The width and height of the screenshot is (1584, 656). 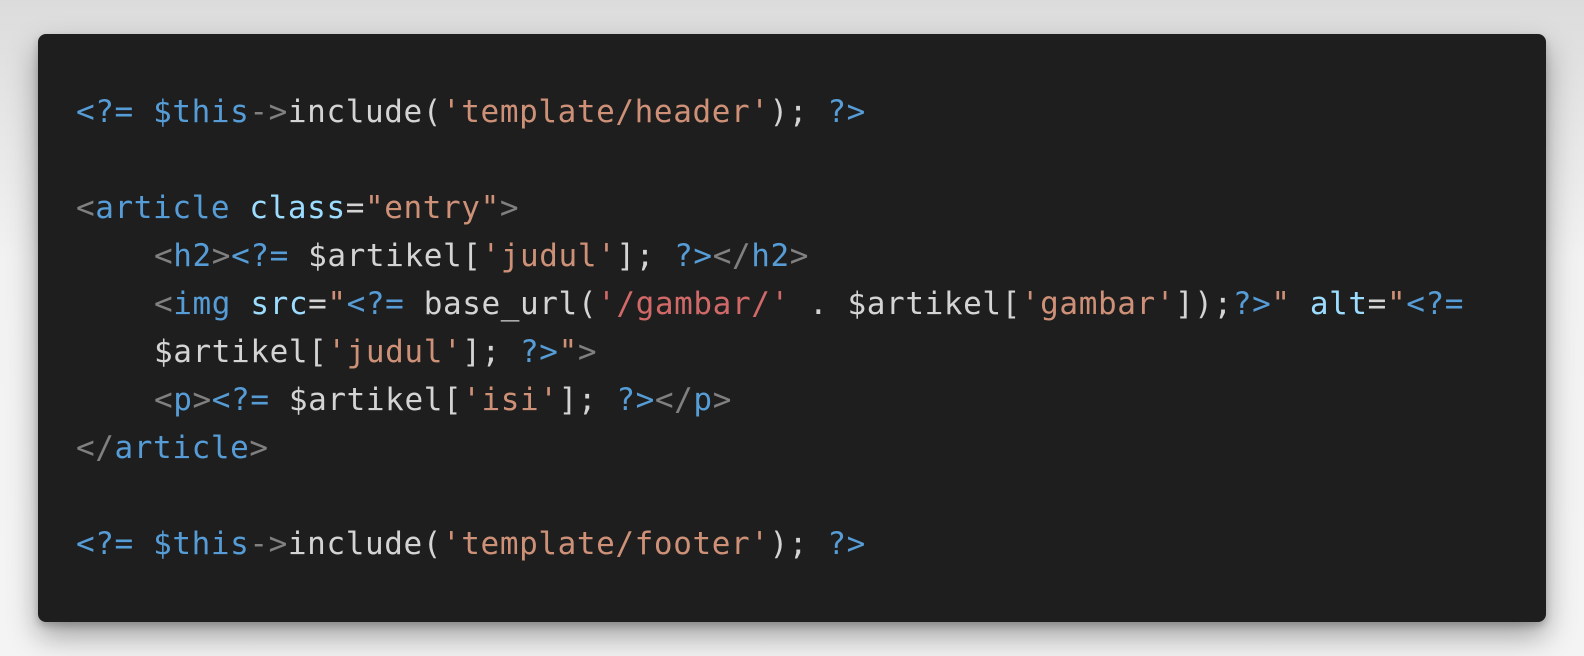 I want to click on code-token: 'template/footer', so click(x=606, y=544).